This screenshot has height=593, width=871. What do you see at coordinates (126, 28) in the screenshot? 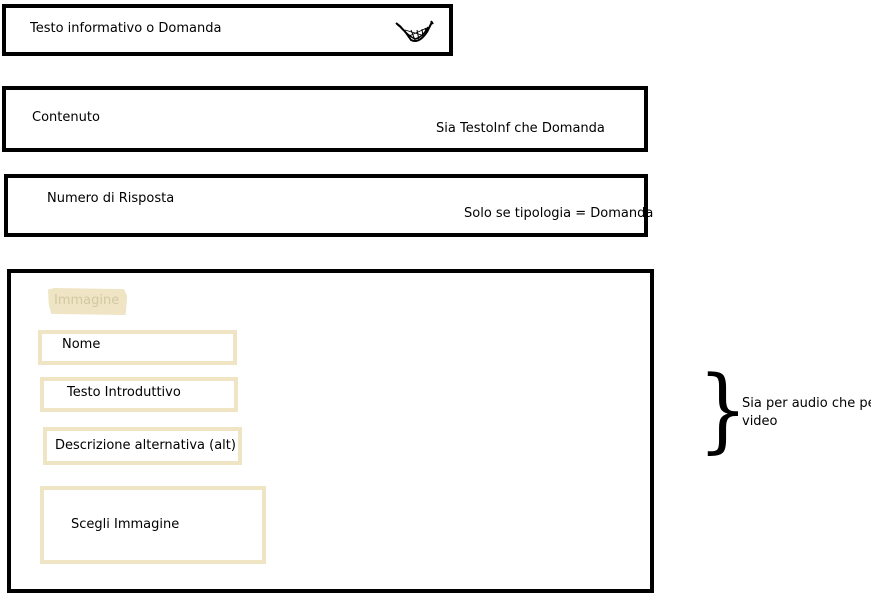
I see `title-text: Testo informativo o Domanda` at bounding box center [126, 28].